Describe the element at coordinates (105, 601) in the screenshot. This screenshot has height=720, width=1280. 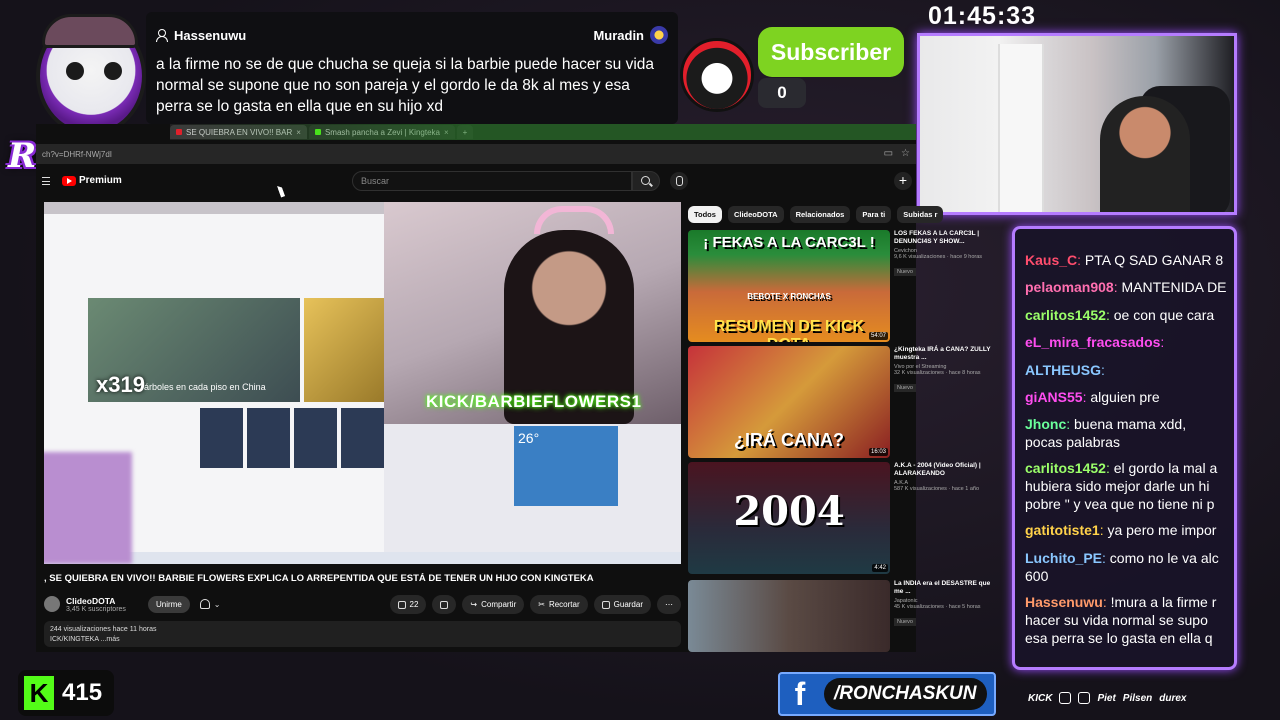
I see `channel-name: ClideoDOTA` at that location.